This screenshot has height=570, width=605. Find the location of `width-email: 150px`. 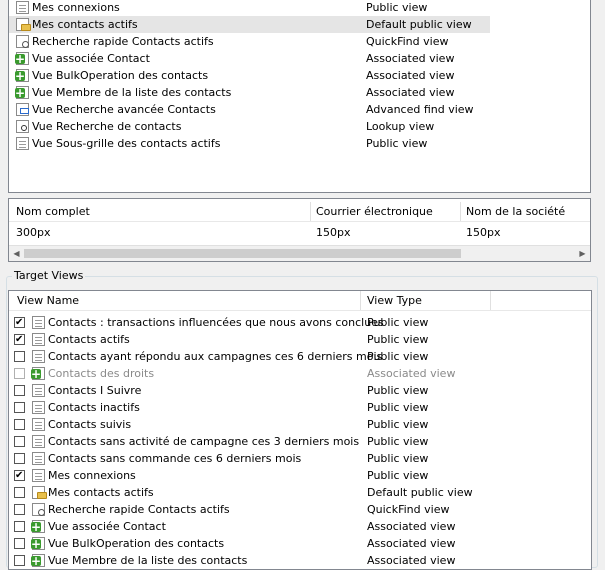

width-email: 150px is located at coordinates (333, 232).